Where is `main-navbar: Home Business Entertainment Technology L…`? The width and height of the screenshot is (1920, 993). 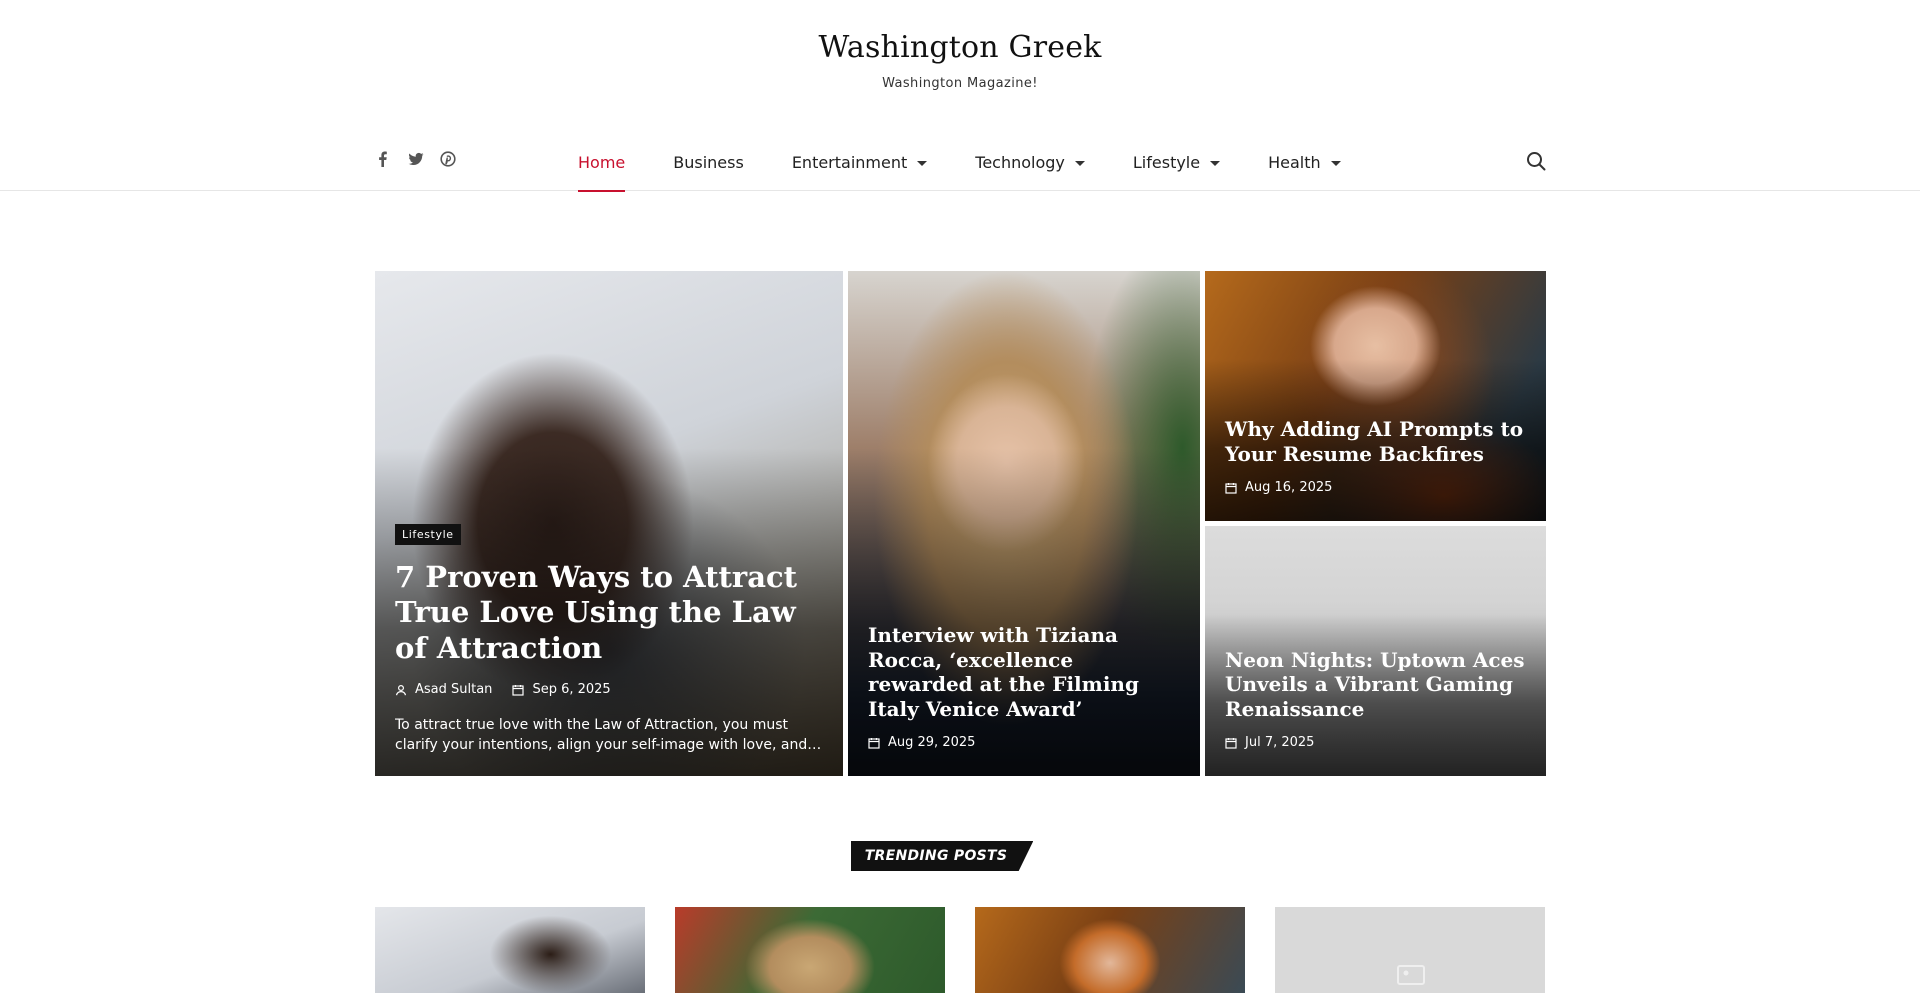 main-navbar: Home Business Entertainment Technology L… is located at coordinates (960, 162).